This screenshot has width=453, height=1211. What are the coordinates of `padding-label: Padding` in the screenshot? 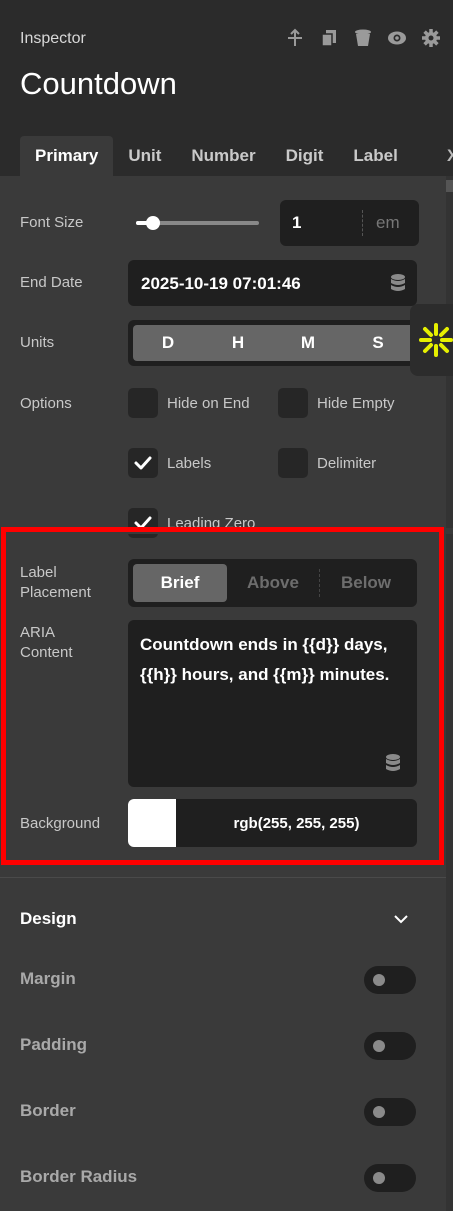 It's located at (54, 1044).